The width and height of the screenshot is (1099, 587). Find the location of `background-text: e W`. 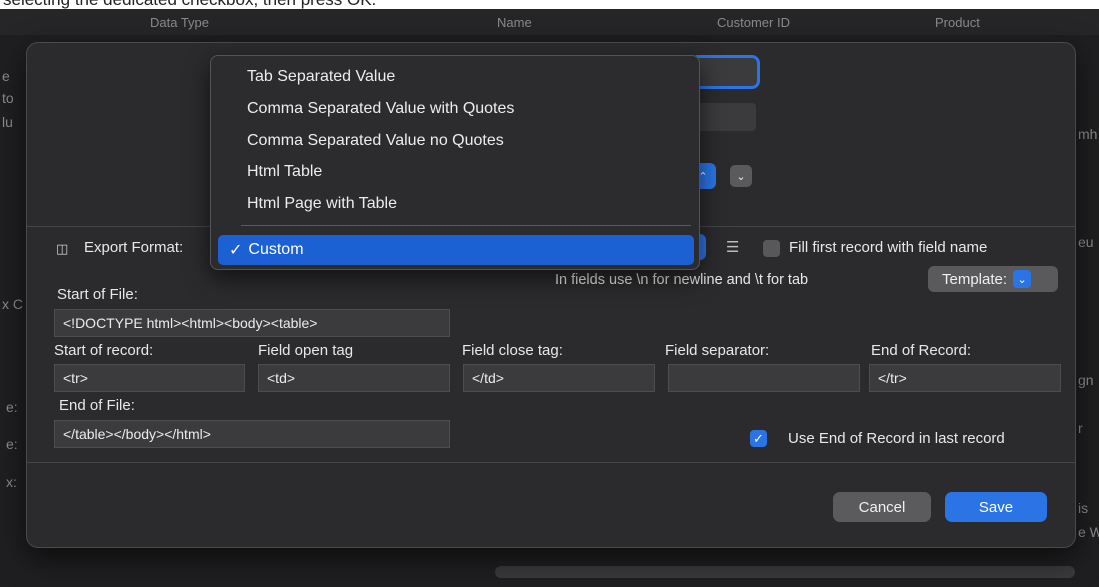

background-text: e W is located at coordinates (1088, 532).